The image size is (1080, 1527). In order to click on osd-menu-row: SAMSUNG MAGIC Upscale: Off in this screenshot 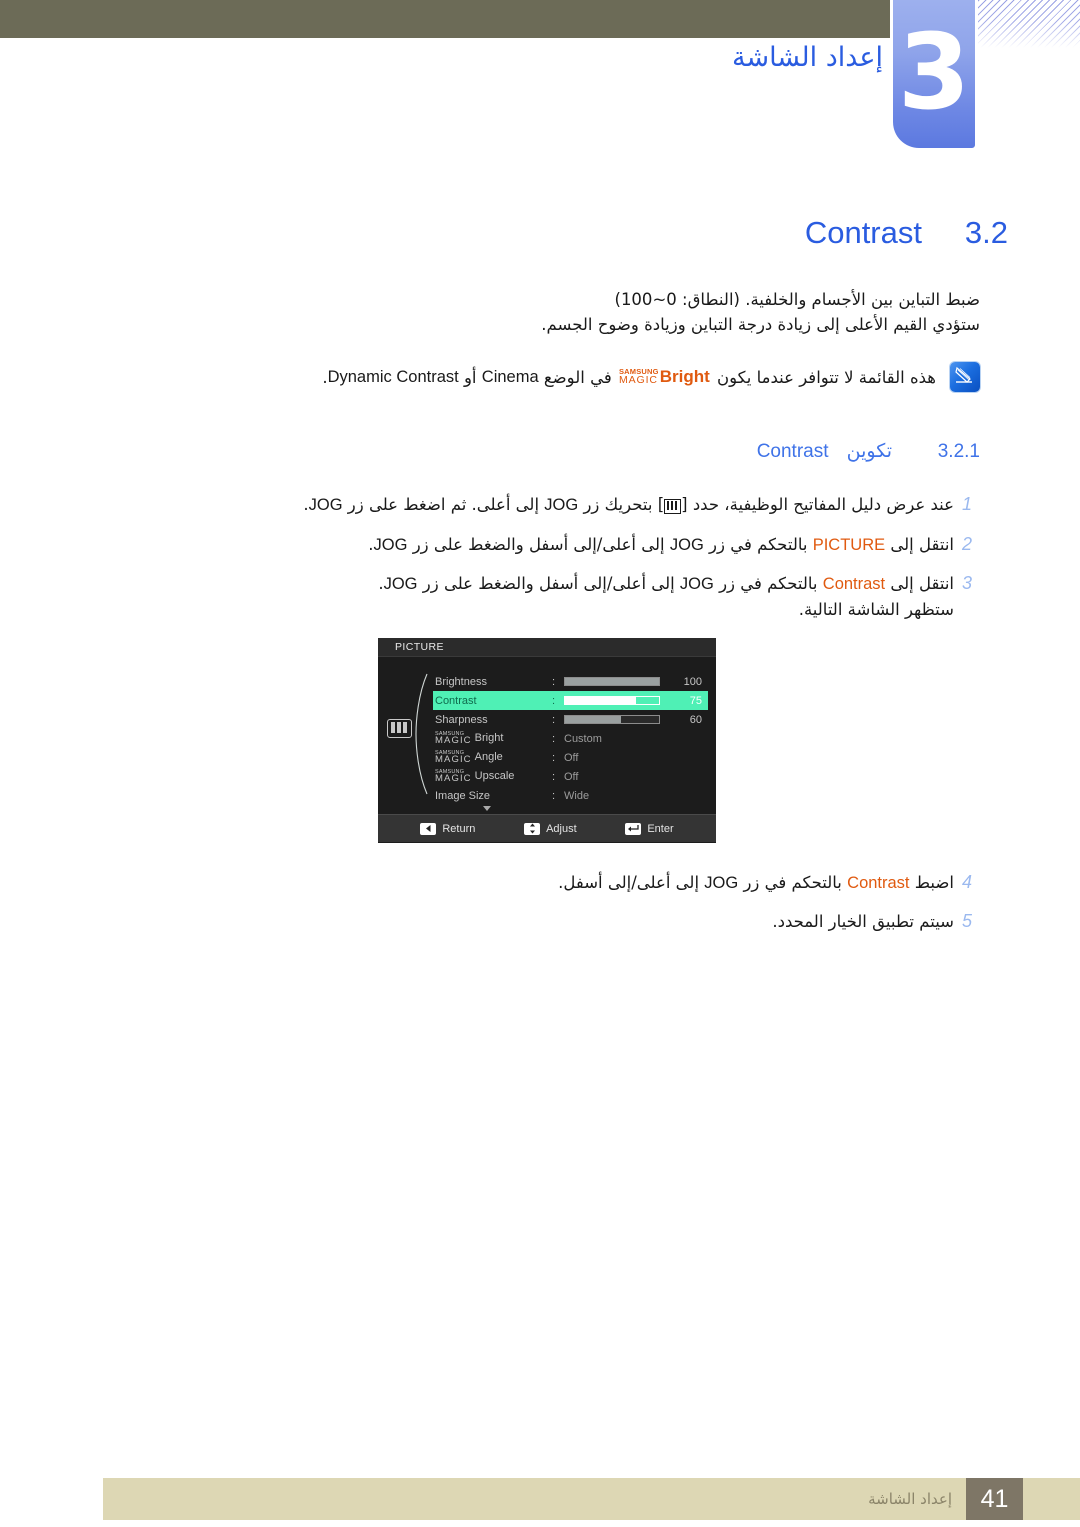, I will do `click(570, 776)`.